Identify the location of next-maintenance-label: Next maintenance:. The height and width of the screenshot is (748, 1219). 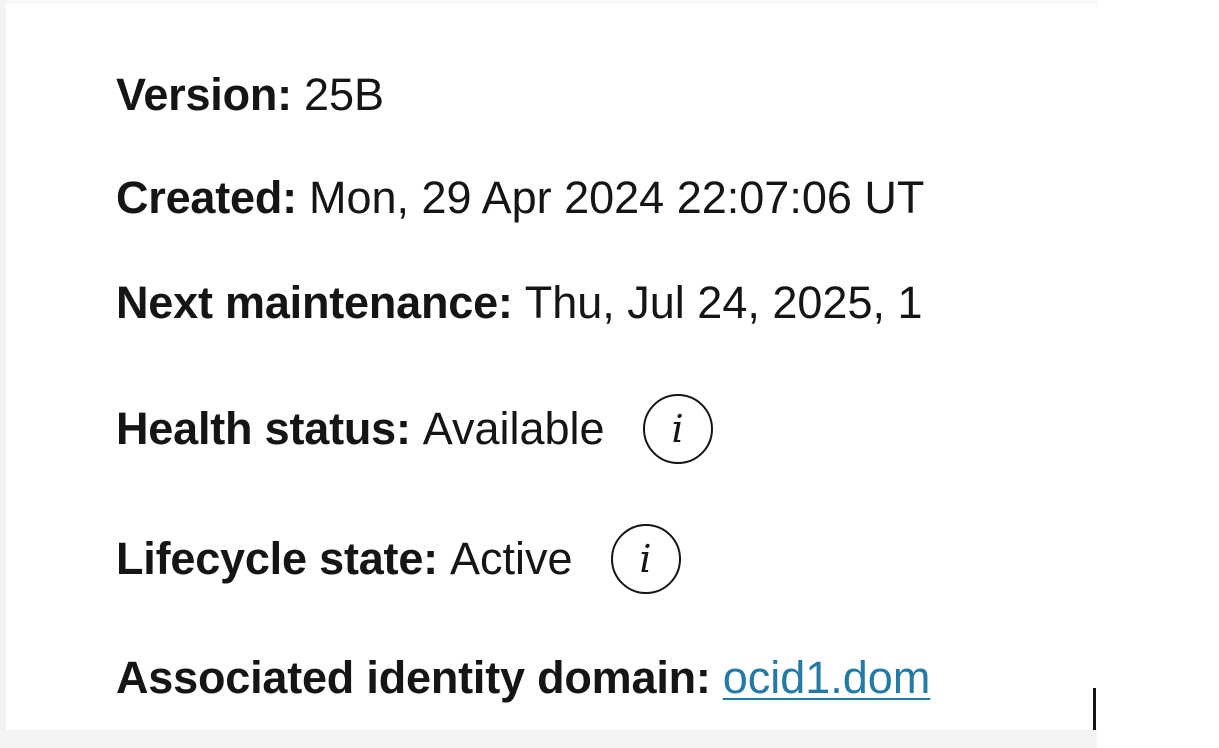
(314, 302).